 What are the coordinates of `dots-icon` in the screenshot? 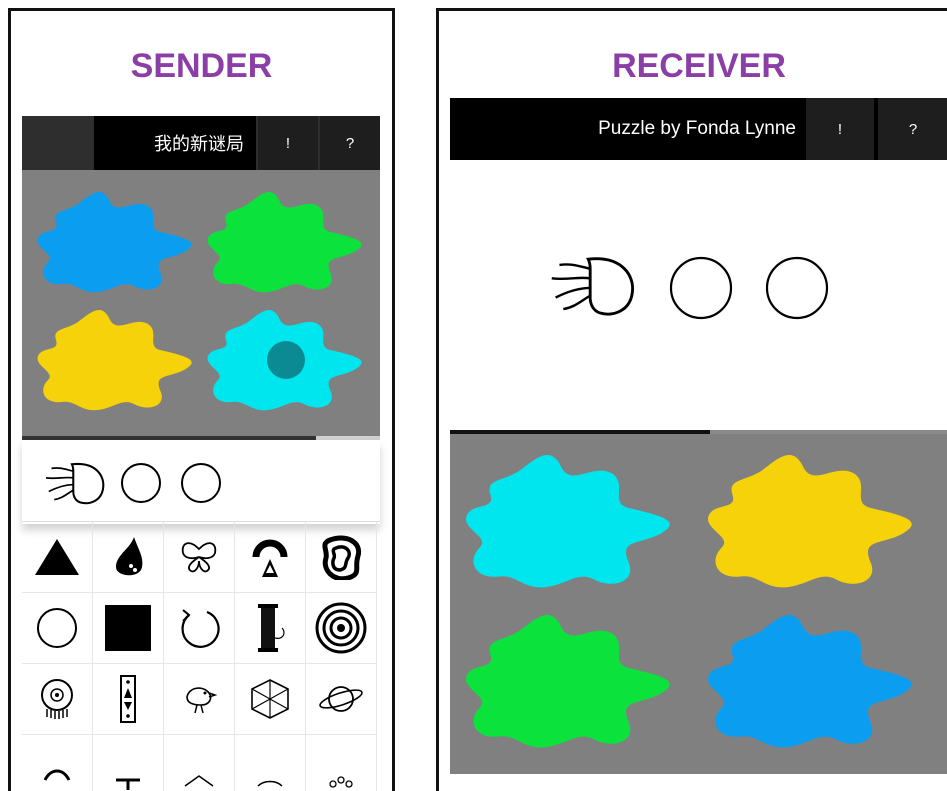 It's located at (341, 763).